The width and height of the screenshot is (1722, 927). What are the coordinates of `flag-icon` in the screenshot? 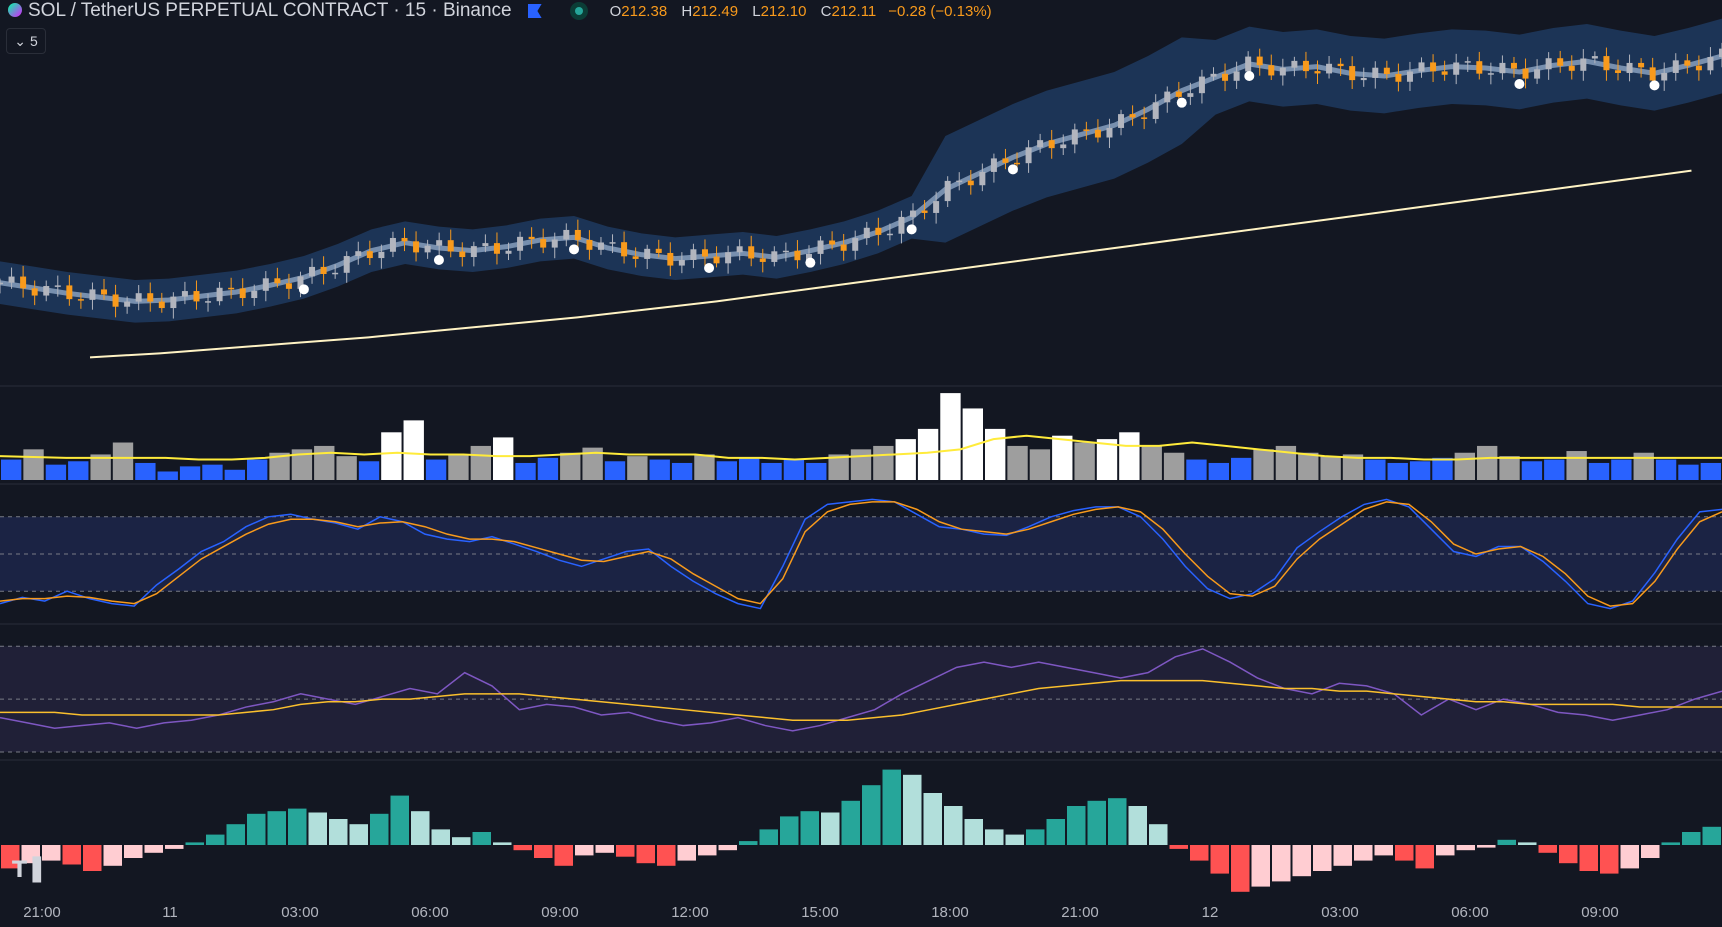 It's located at (534, 11).